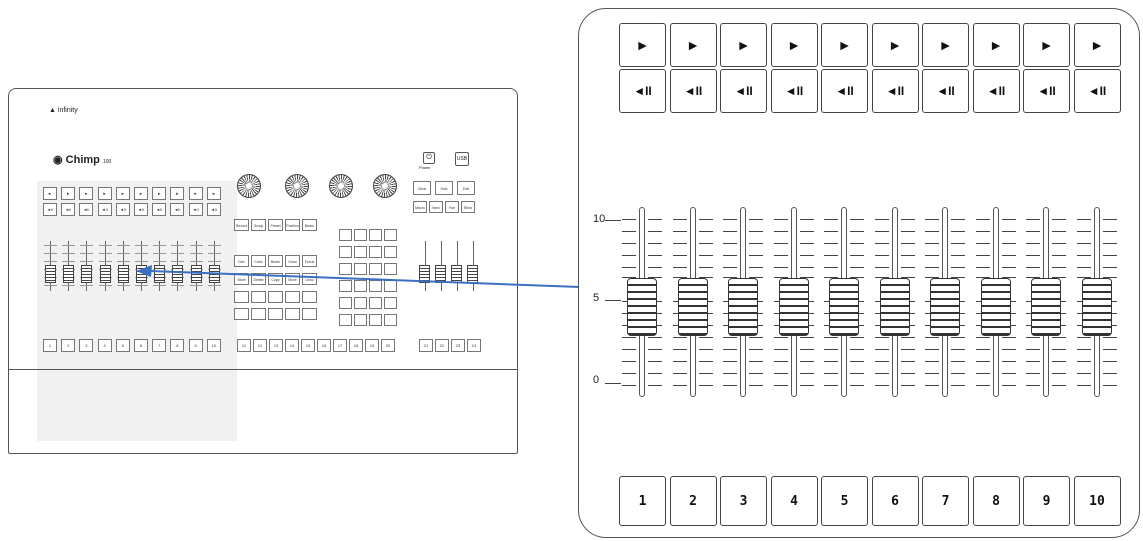  Describe the element at coordinates (794, 501) in the screenshot. I see `number-button-4: 4` at that location.